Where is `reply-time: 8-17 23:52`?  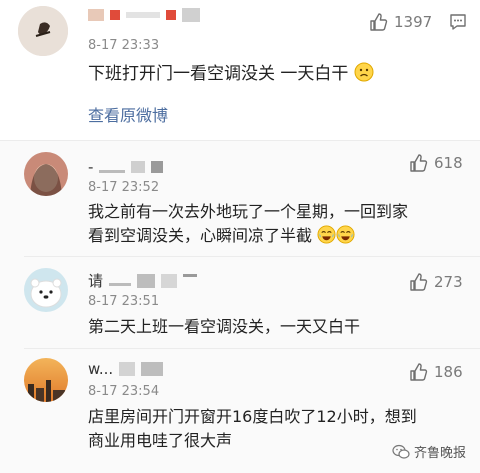 reply-time: 8-17 23:52 is located at coordinates (124, 187).